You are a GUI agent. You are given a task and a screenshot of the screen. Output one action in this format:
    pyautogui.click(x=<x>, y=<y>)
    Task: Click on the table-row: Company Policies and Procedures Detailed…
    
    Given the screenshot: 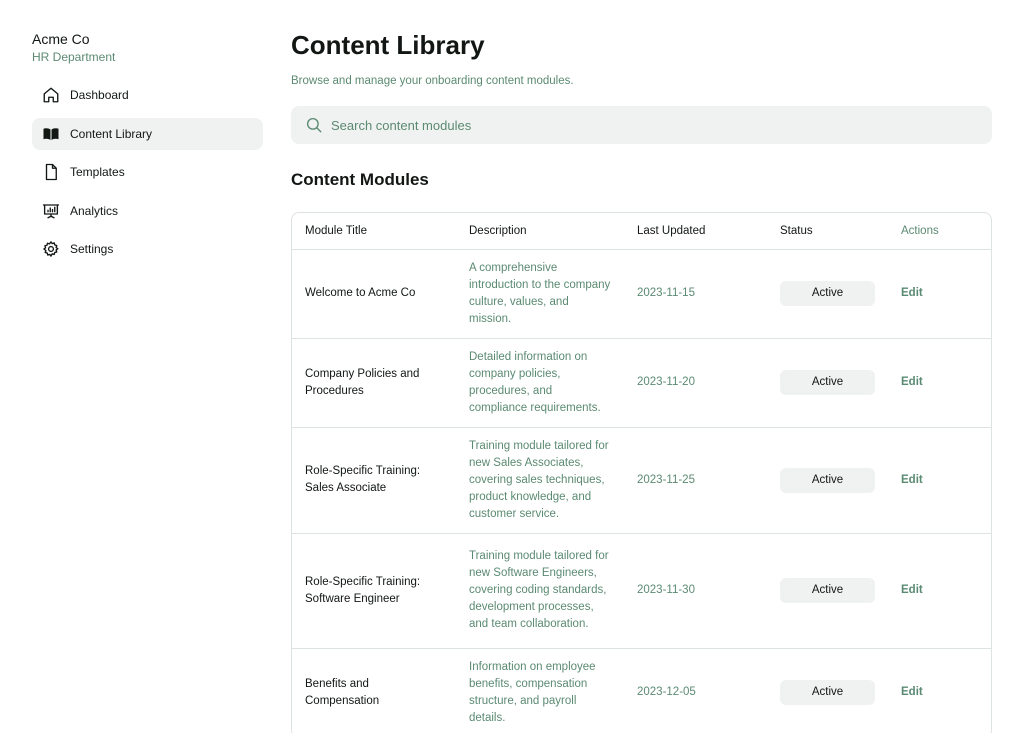 What is the action you would take?
    pyautogui.click(x=641, y=382)
    